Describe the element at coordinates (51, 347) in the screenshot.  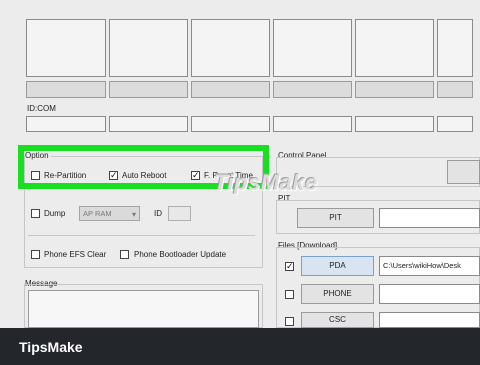
I see `footer-brand: TipsMake` at that location.